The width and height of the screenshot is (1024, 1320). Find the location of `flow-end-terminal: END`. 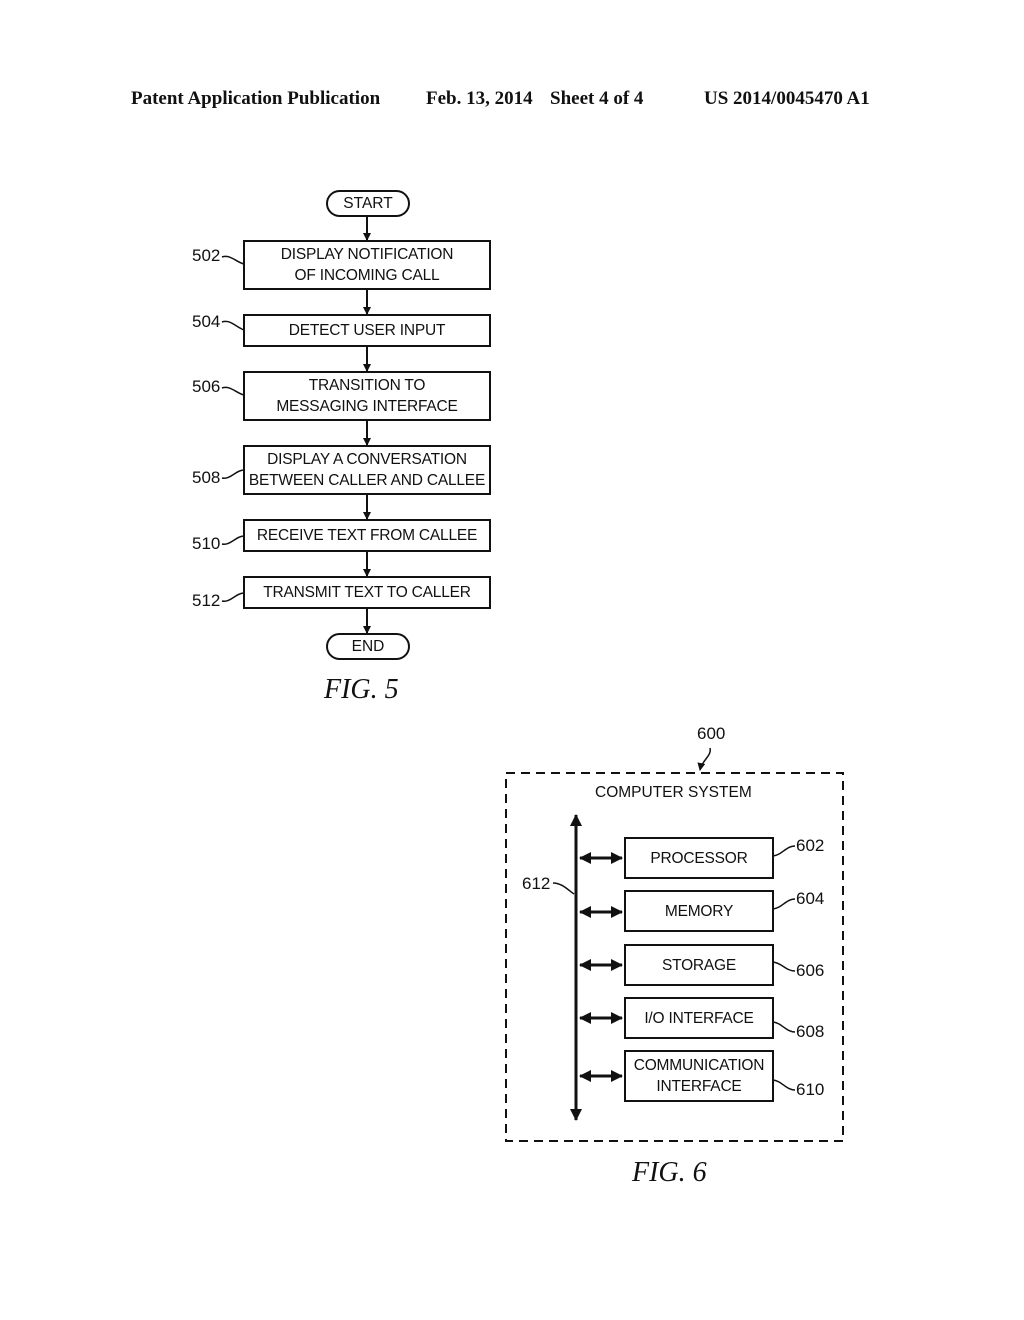

flow-end-terminal: END is located at coordinates (368, 646).